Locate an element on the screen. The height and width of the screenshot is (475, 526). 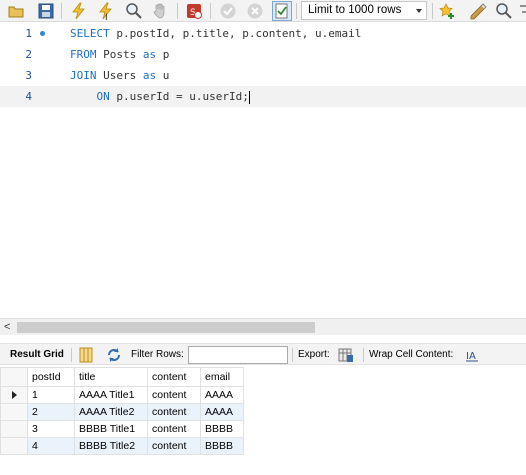
wrap-icon is located at coordinates (520, 11).